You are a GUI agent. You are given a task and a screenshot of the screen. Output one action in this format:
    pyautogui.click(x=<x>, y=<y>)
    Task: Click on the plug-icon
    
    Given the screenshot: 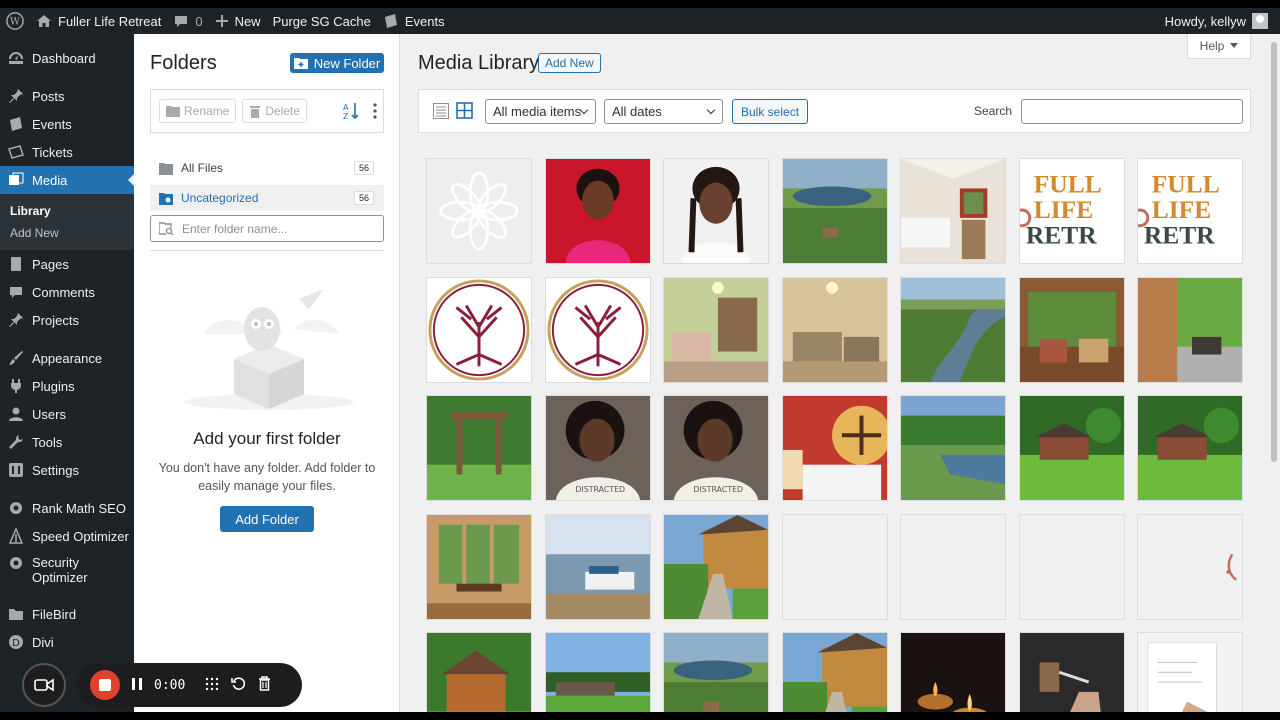 What is the action you would take?
    pyautogui.click(x=16, y=386)
    